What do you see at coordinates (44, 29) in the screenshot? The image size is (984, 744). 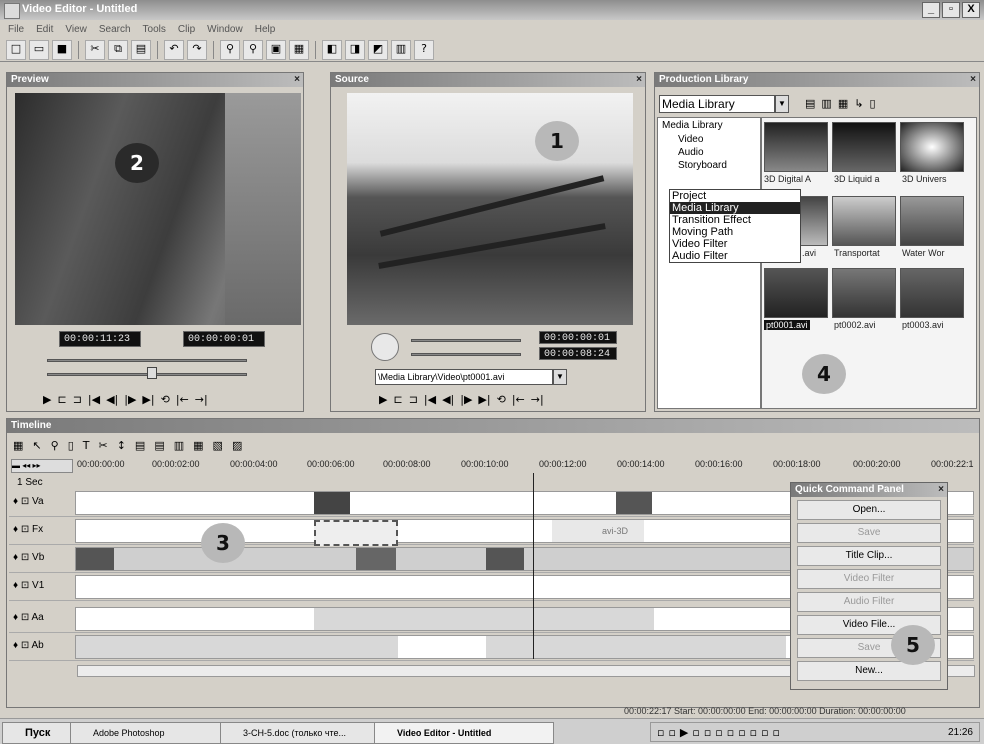 I see `menu-edit: Edit` at bounding box center [44, 29].